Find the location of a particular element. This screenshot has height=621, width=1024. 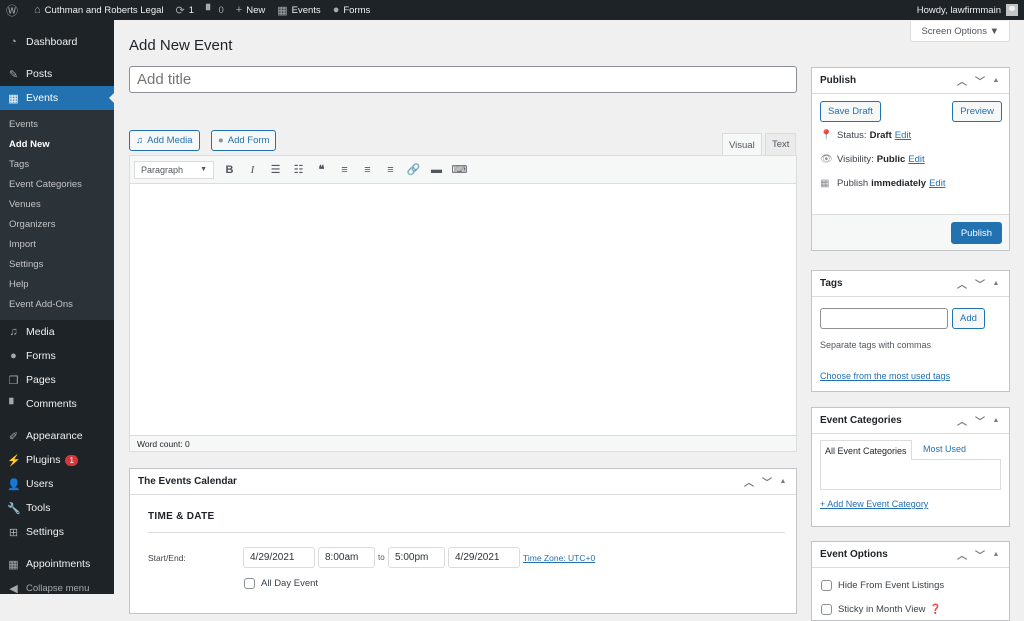

tab-all-categories: All Event Categories is located at coordinates (866, 450).